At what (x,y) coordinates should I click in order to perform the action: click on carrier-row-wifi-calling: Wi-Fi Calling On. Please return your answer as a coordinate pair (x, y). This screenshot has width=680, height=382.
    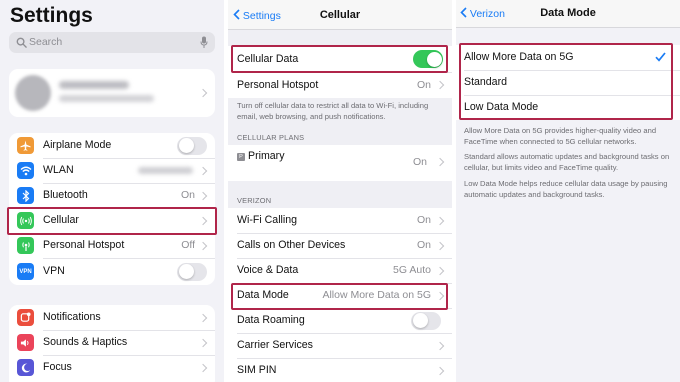
    Looking at the image, I should click on (340, 220).